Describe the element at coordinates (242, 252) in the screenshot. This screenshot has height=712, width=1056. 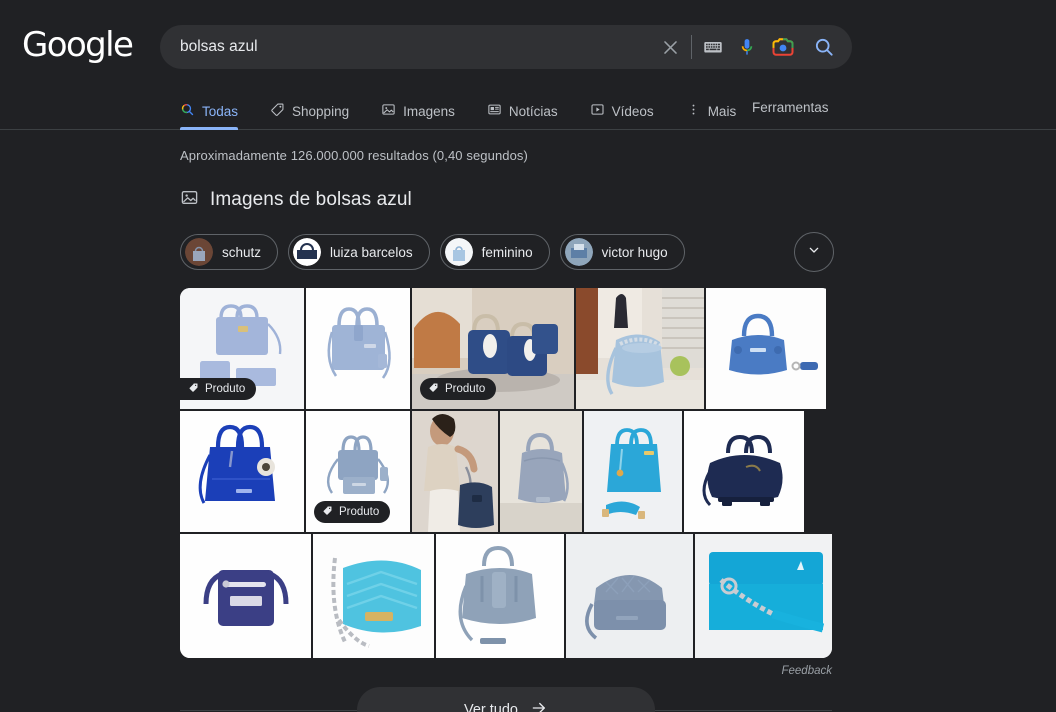
I see `chip-label: schutz` at that location.